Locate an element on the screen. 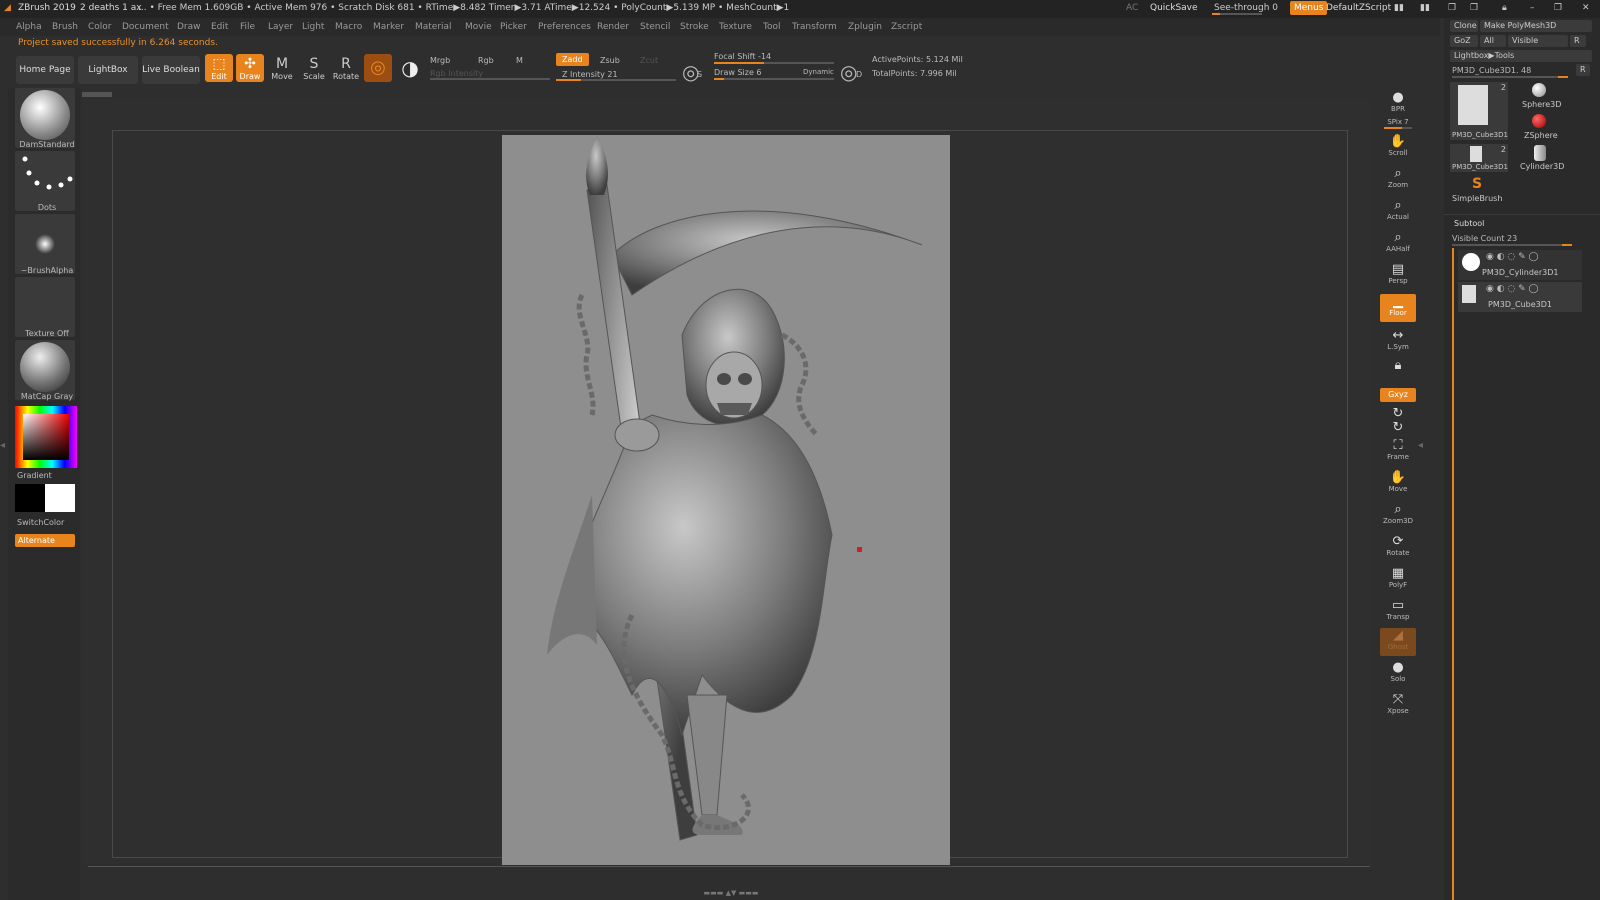 The width and height of the screenshot is (1600, 900). texture-thumbnail is located at coordinates (45, 307).